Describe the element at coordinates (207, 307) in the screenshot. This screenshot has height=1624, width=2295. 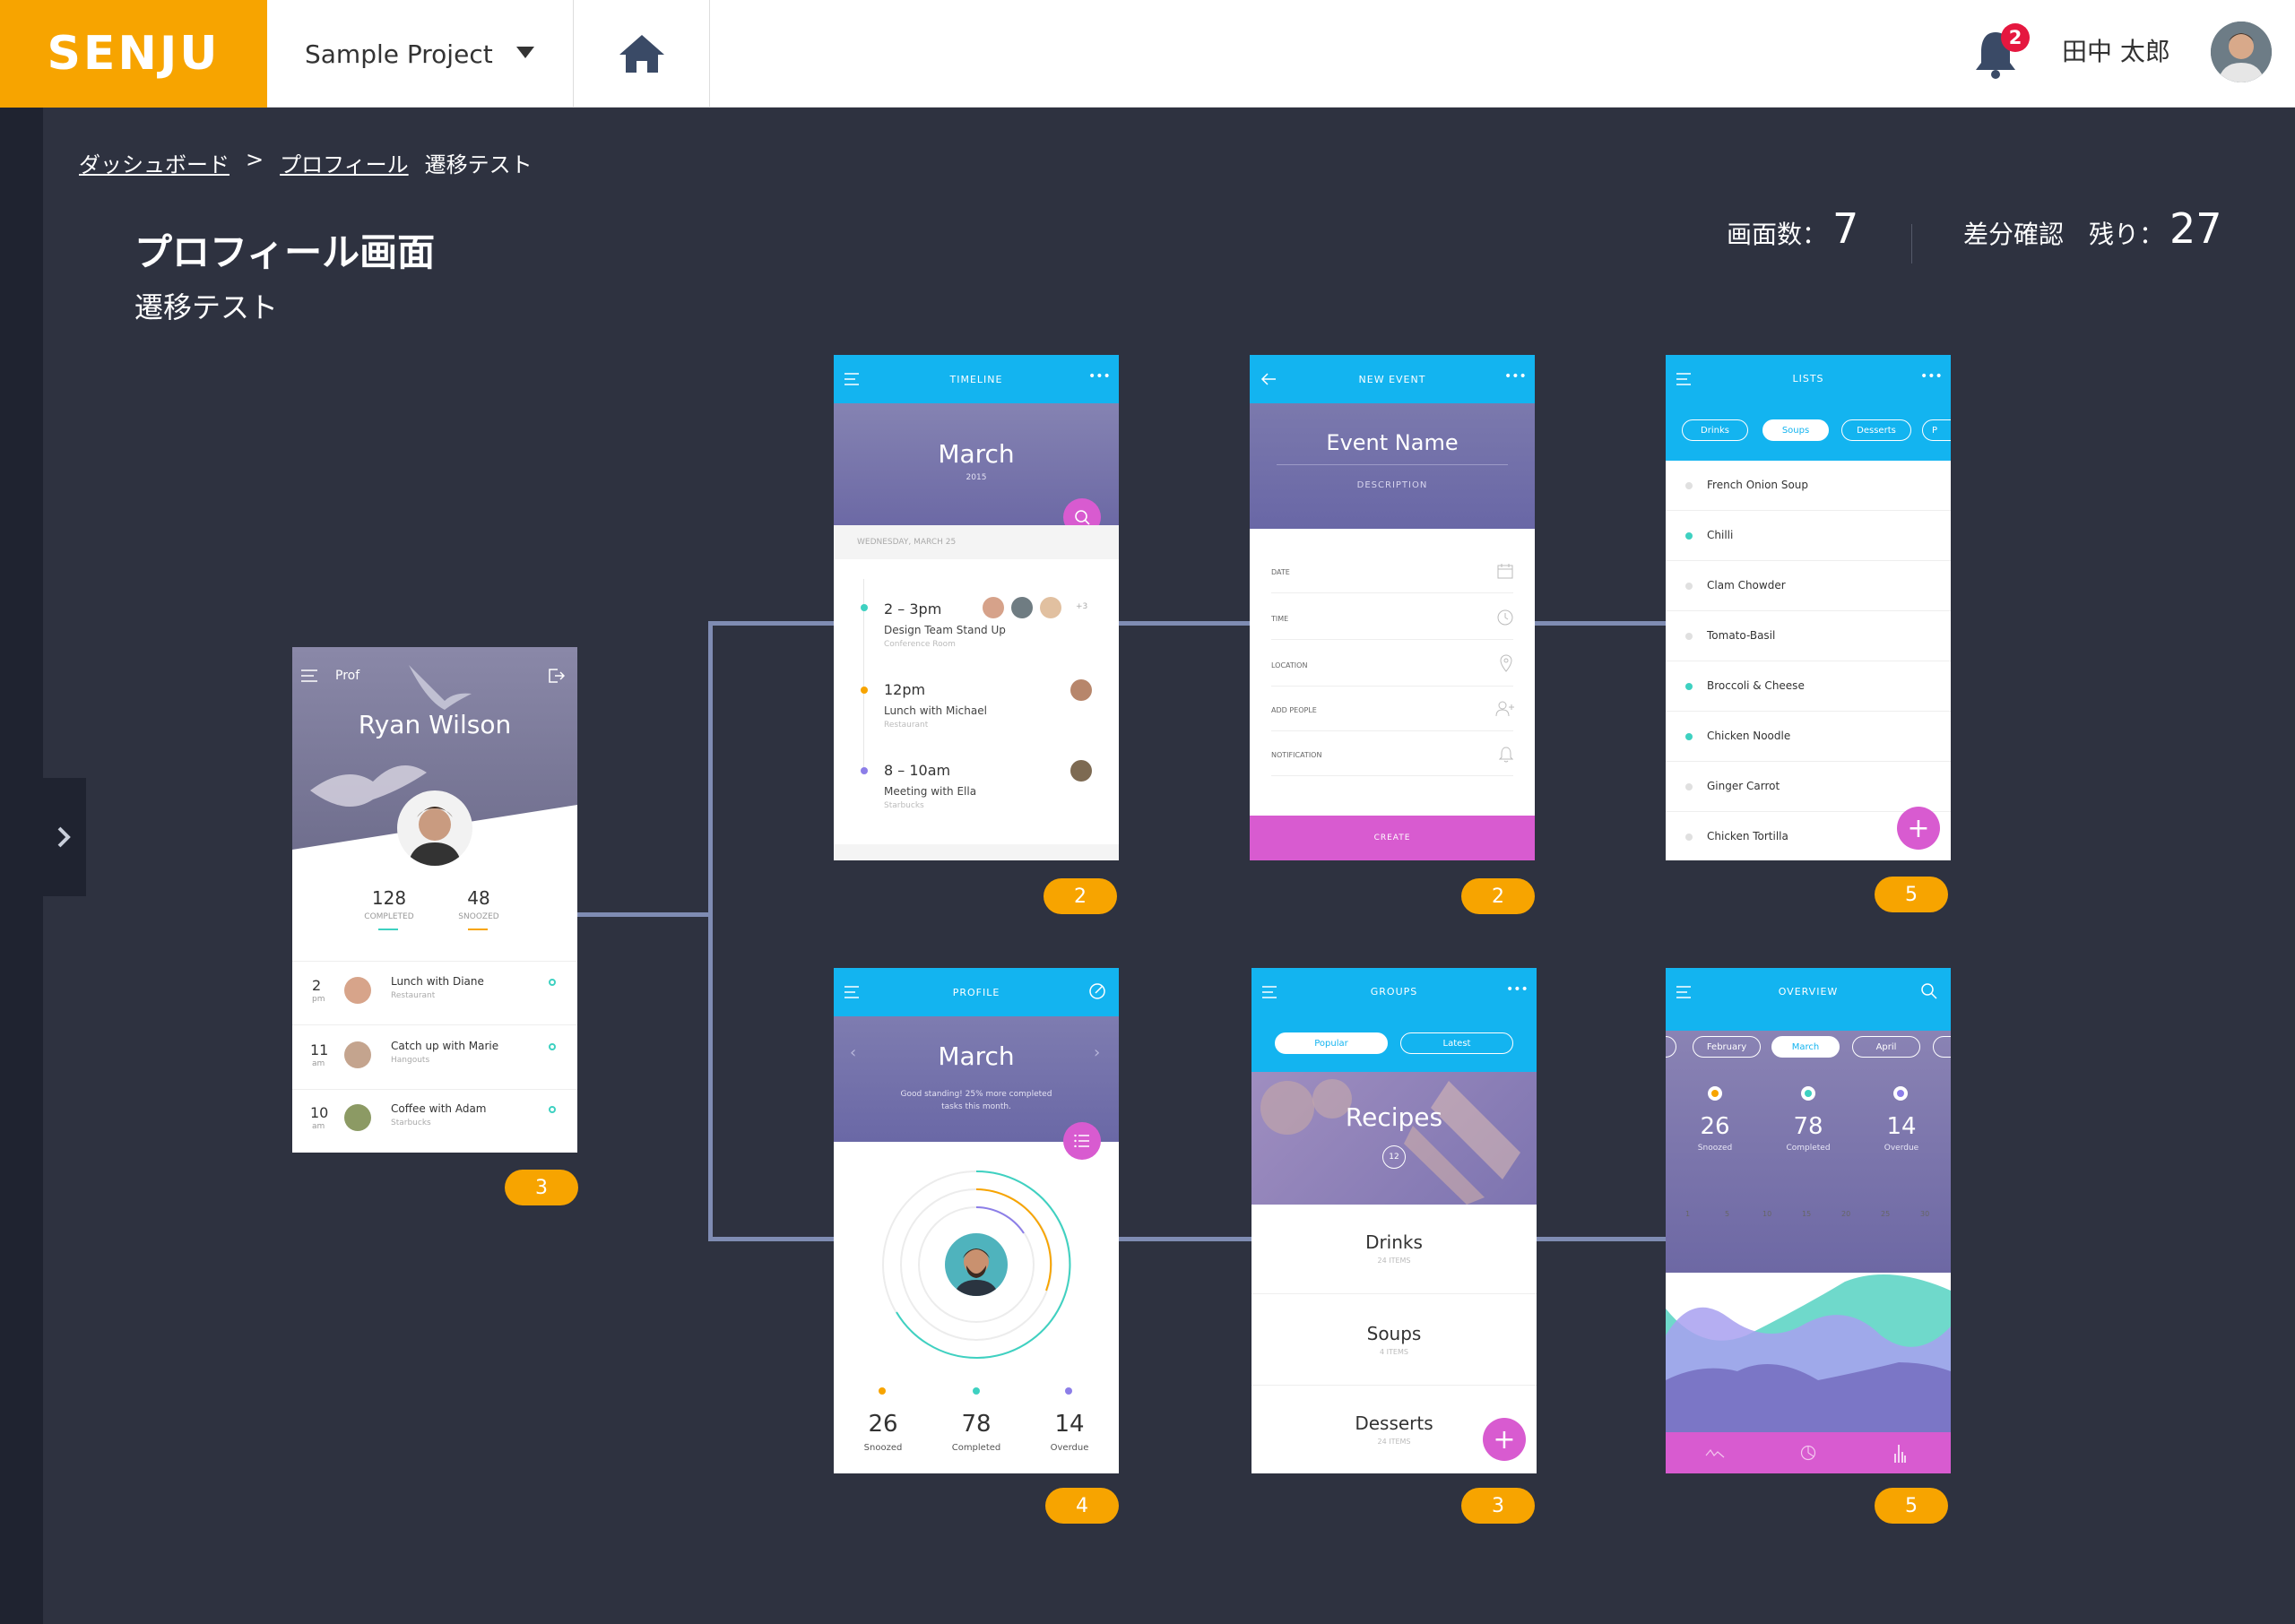
I see `page-subtitle: 遷移テスト` at that location.